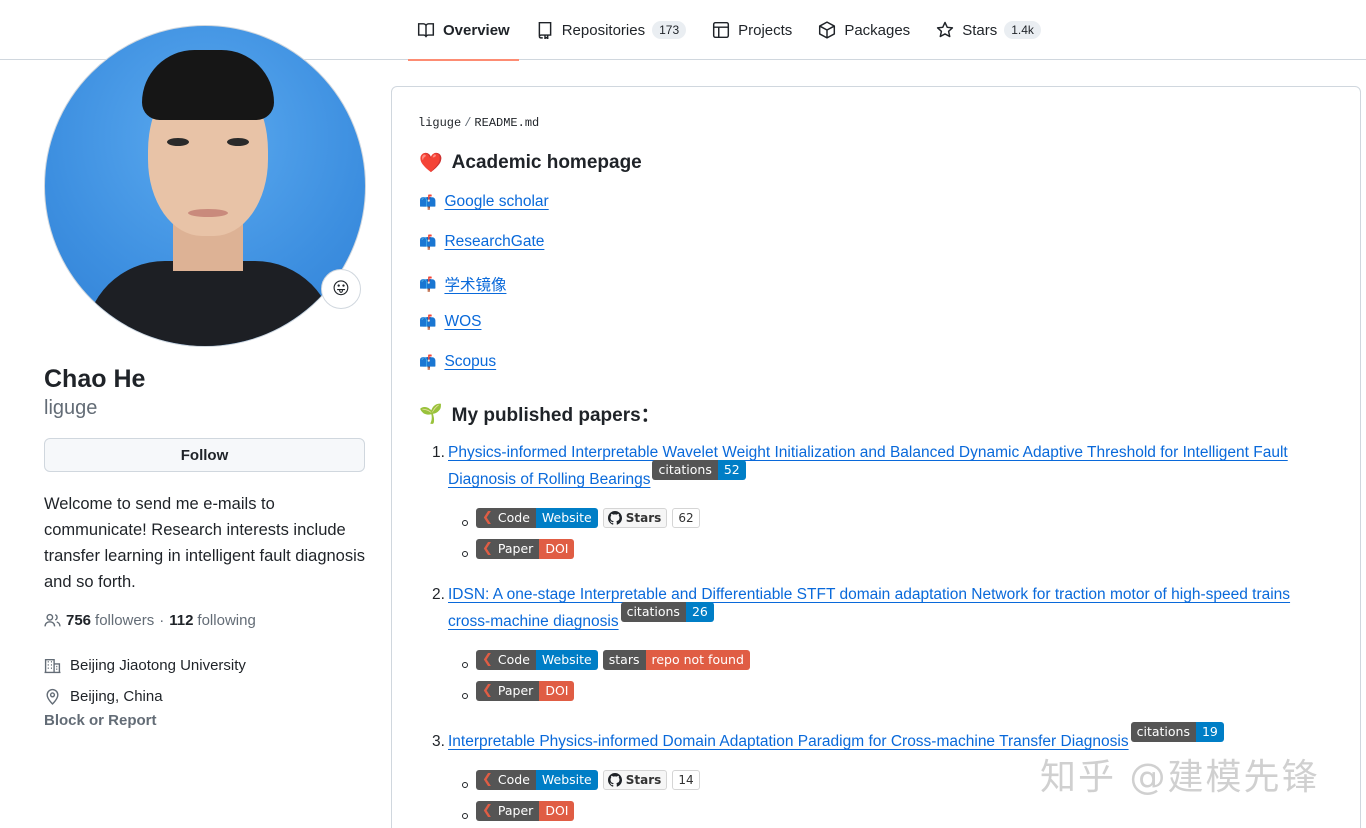  Describe the element at coordinates (545, 30) in the screenshot. I see `repo-icon` at that location.